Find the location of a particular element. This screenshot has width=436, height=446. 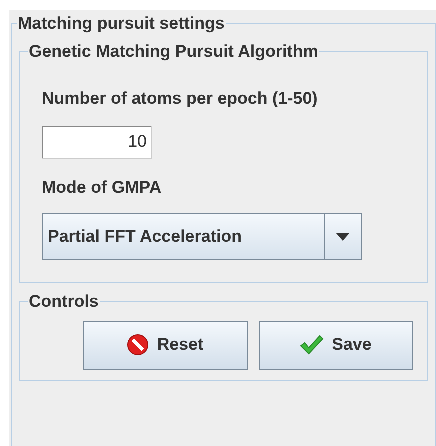

mode-label: Mode of GMPA is located at coordinates (102, 187).